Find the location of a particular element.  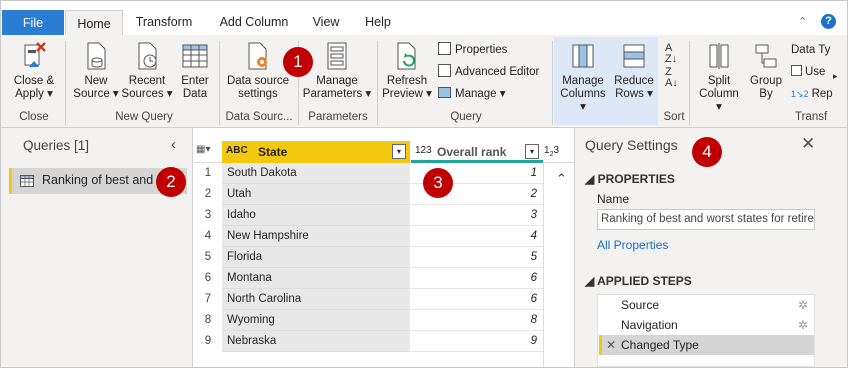

new-source-label-2: Source is located at coordinates (91, 94).